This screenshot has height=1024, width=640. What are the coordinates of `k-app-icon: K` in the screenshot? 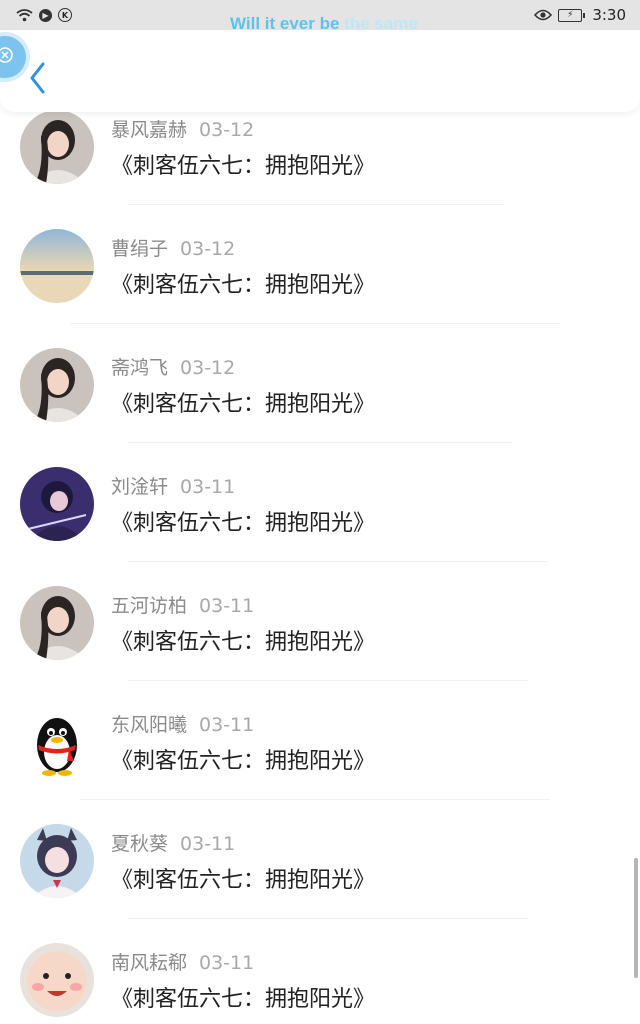 It's located at (65, 15).